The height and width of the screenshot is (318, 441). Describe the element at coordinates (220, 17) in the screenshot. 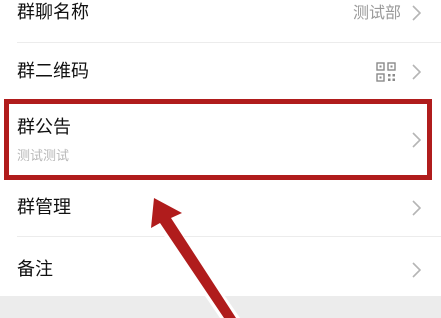

I see `group-name-row: 群聊名称 测试部` at that location.